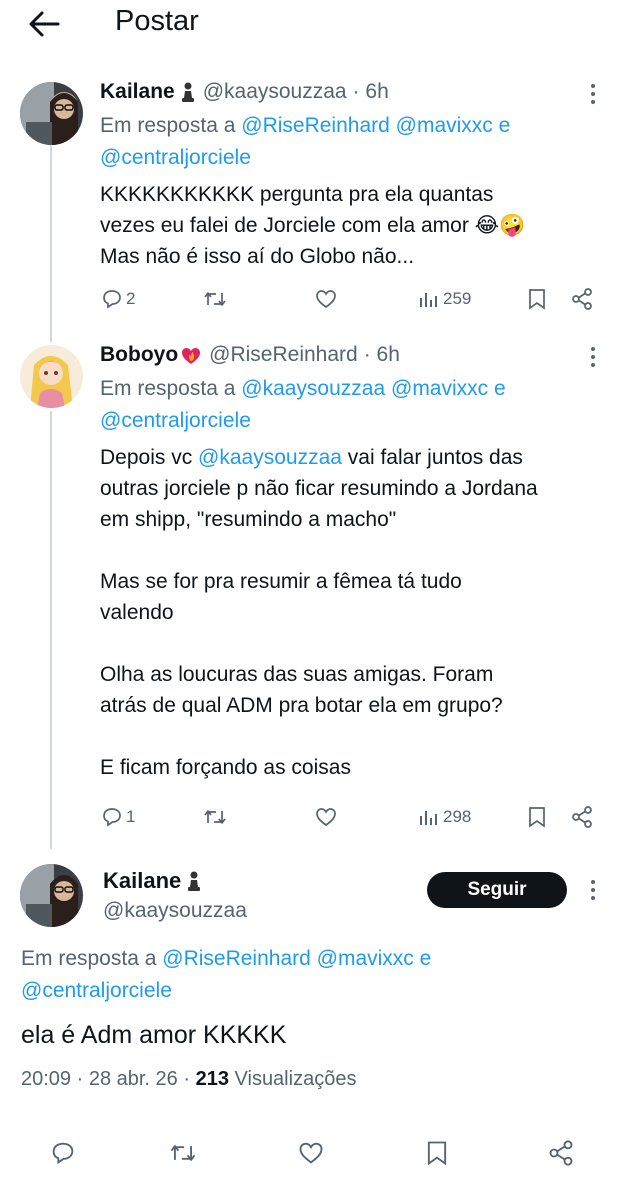  I want to click on reply-button: 2, so click(117, 299).